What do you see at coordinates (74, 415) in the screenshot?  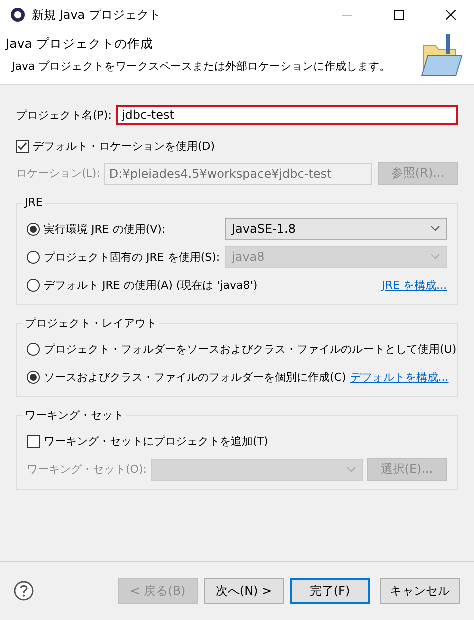 I see `group-title: ワーキング・セット` at bounding box center [74, 415].